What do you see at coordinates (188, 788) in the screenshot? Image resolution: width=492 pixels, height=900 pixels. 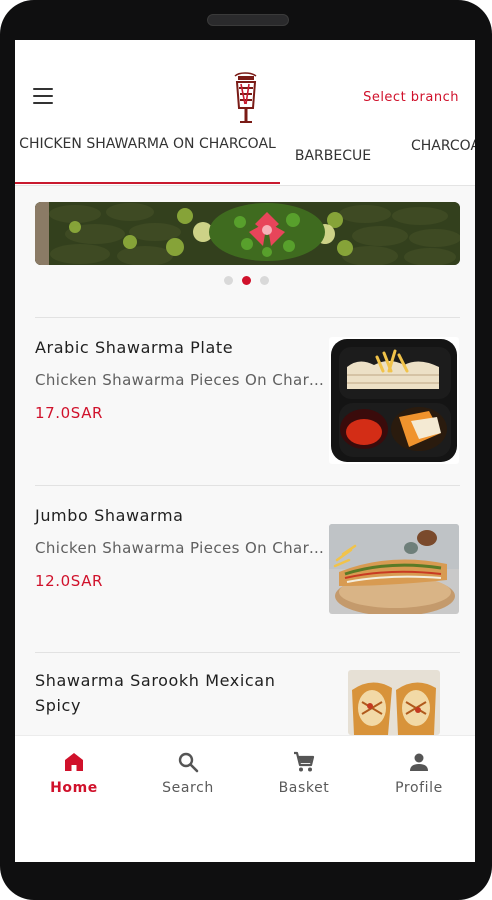 I see `nav-search-label: Search` at bounding box center [188, 788].